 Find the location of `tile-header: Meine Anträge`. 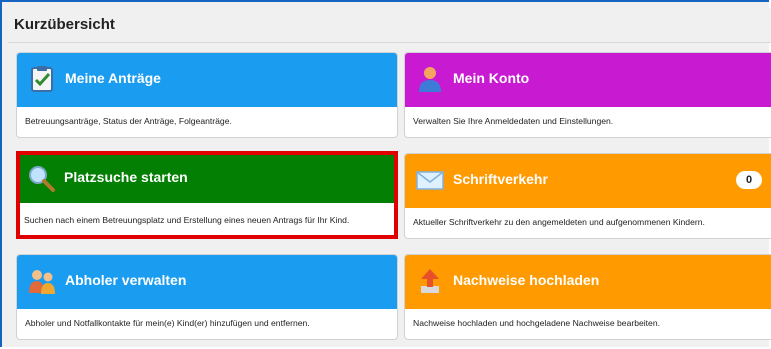

tile-header: Meine Anträge is located at coordinates (207, 80).